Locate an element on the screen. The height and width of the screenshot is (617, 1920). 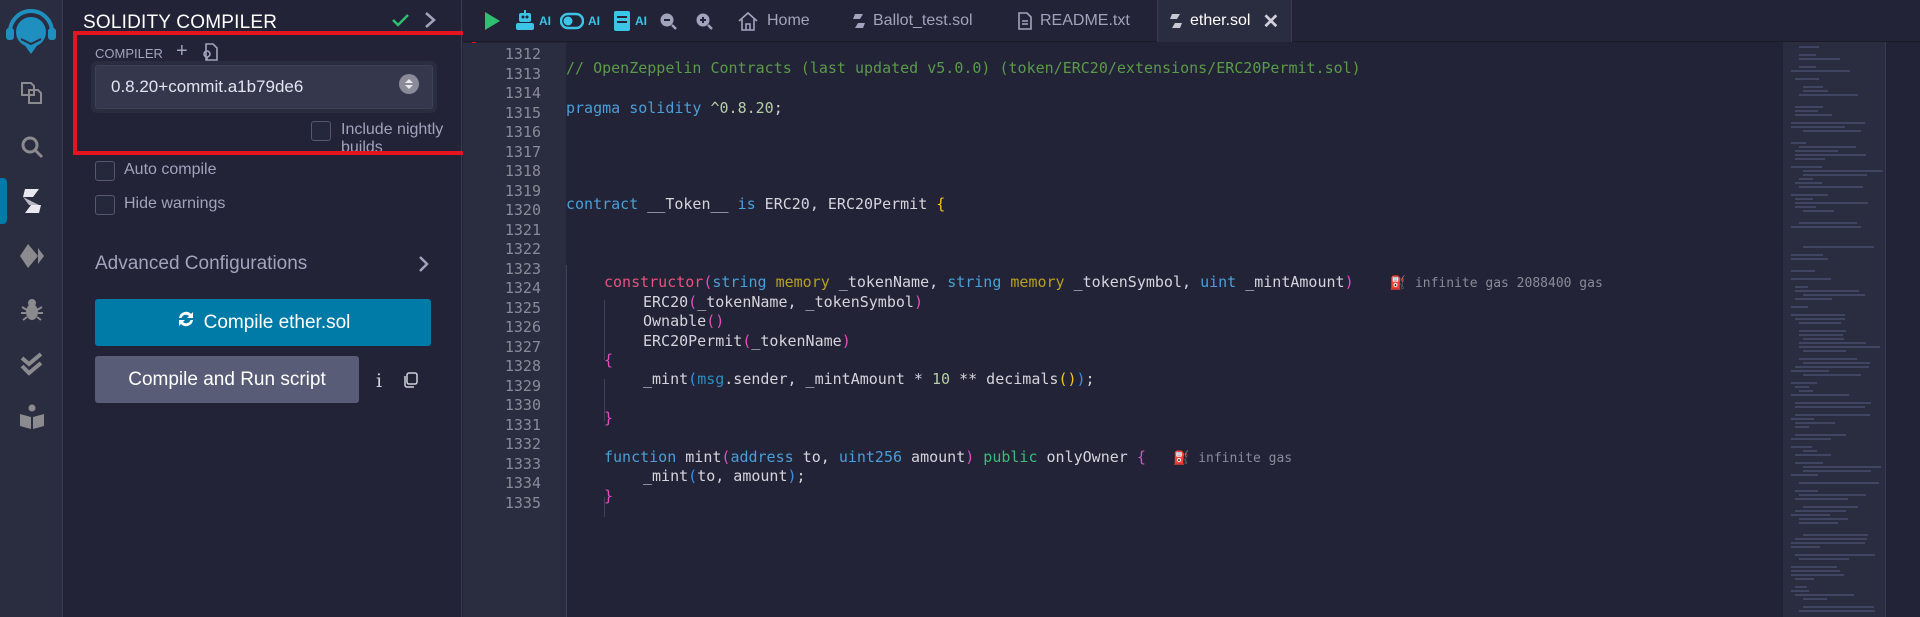
ethereum-deploy-icon is located at coordinates (32, 256).